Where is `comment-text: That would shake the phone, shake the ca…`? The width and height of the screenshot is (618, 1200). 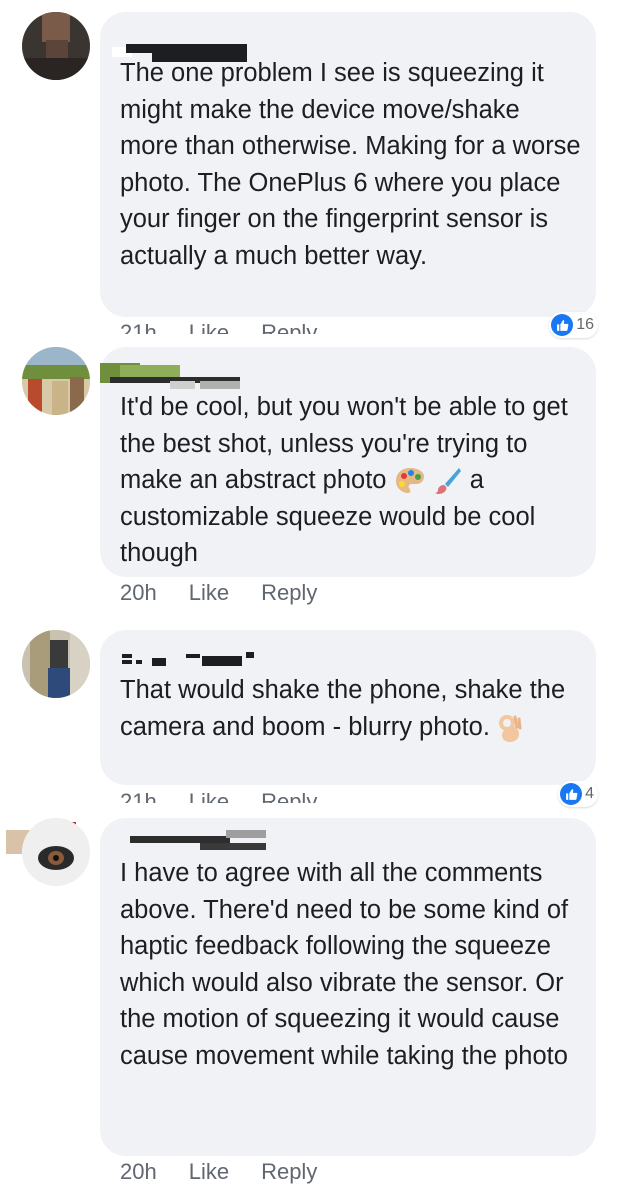 comment-text: That would shake the phone, shake the ca… is located at coordinates (351, 708).